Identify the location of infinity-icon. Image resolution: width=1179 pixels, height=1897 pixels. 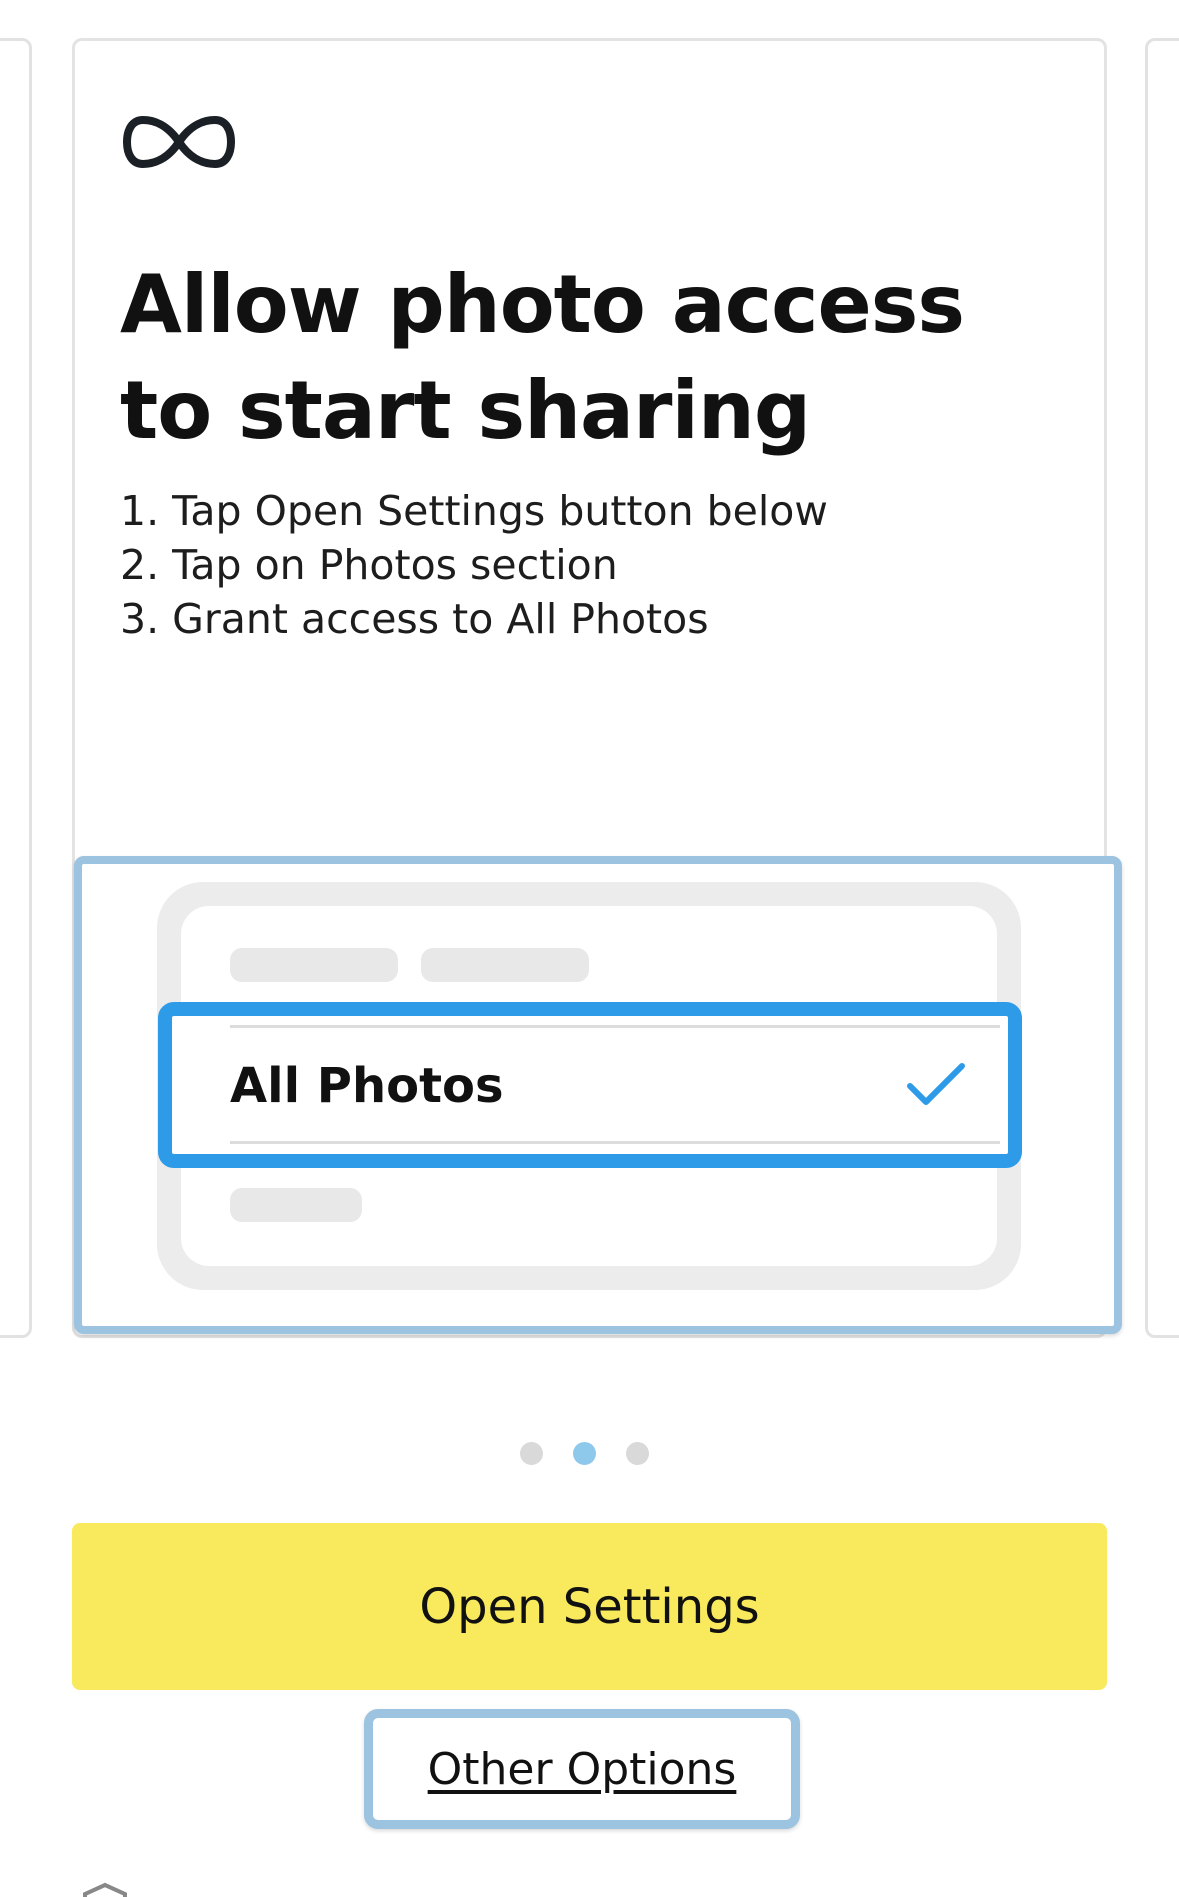
(179, 142).